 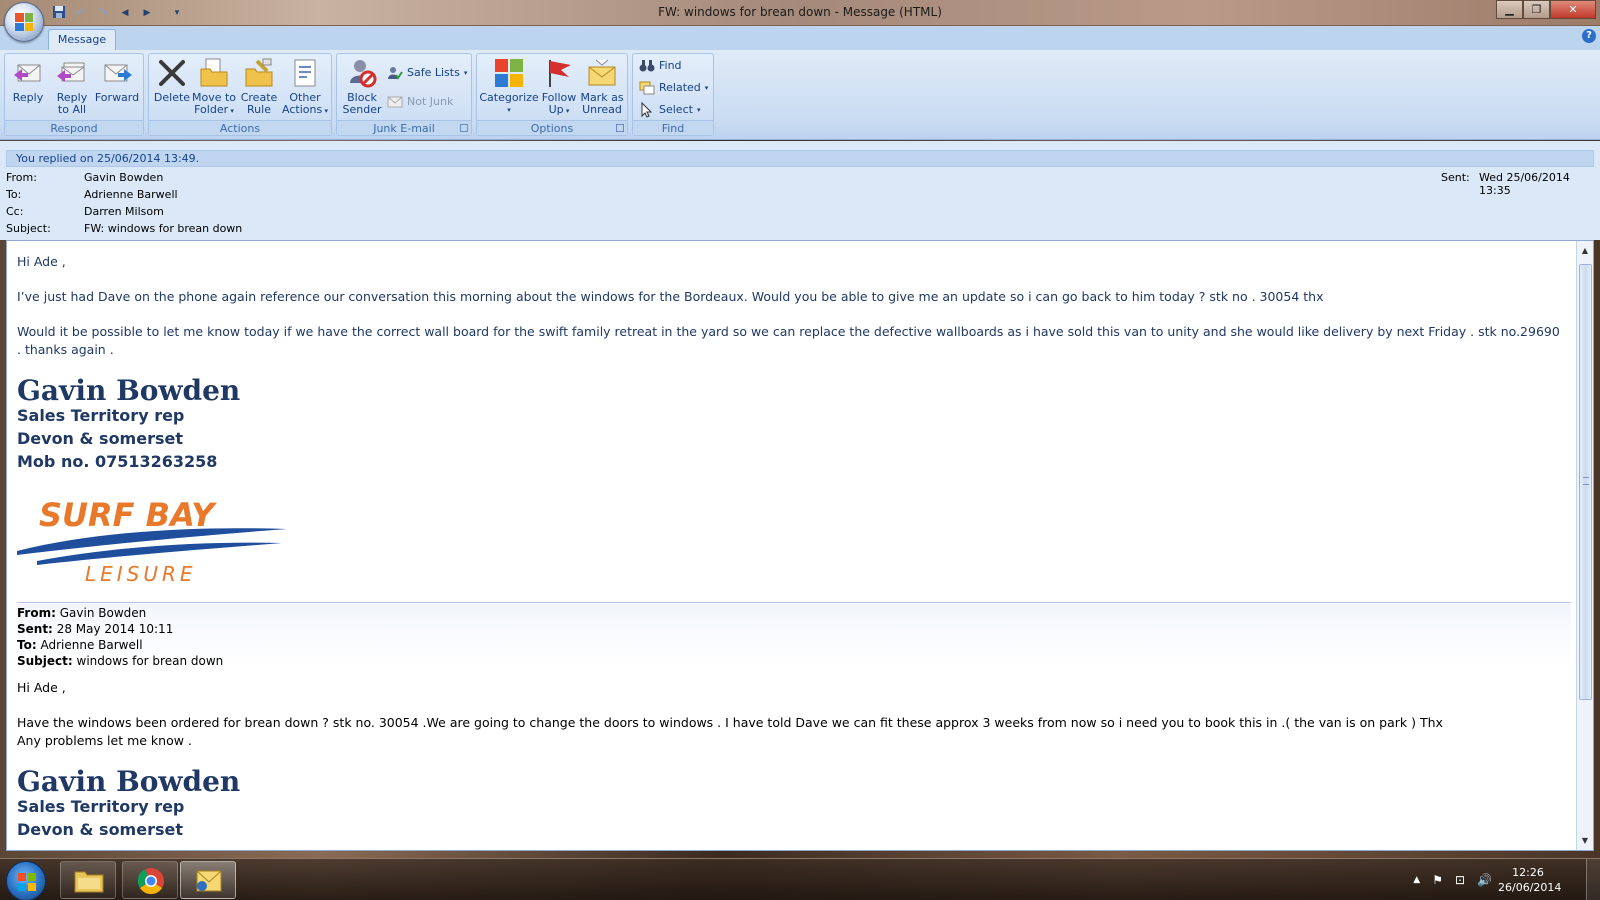 What do you see at coordinates (129, 781) in the screenshot?
I see `fw-signature-name: Gavin Bowden` at bounding box center [129, 781].